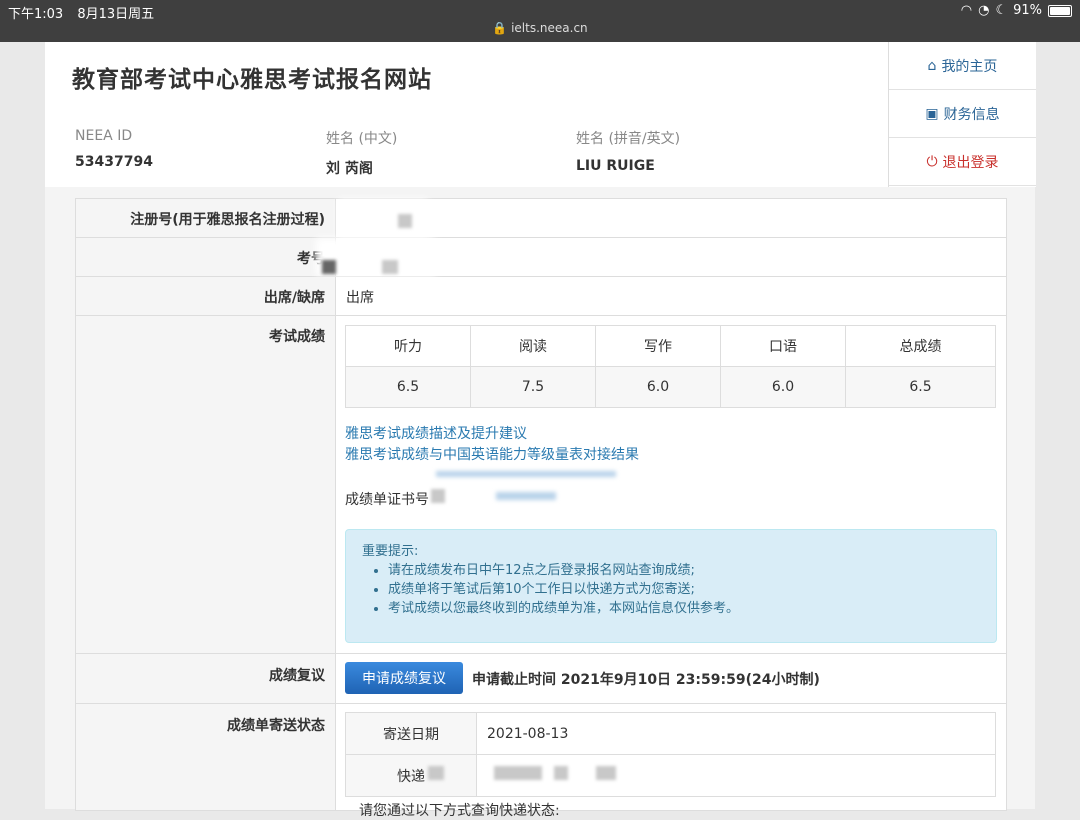 The width and height of the screenshot is (1080, 820). I want to click on url-text: ielts.neea.cn, so click(549, 28).